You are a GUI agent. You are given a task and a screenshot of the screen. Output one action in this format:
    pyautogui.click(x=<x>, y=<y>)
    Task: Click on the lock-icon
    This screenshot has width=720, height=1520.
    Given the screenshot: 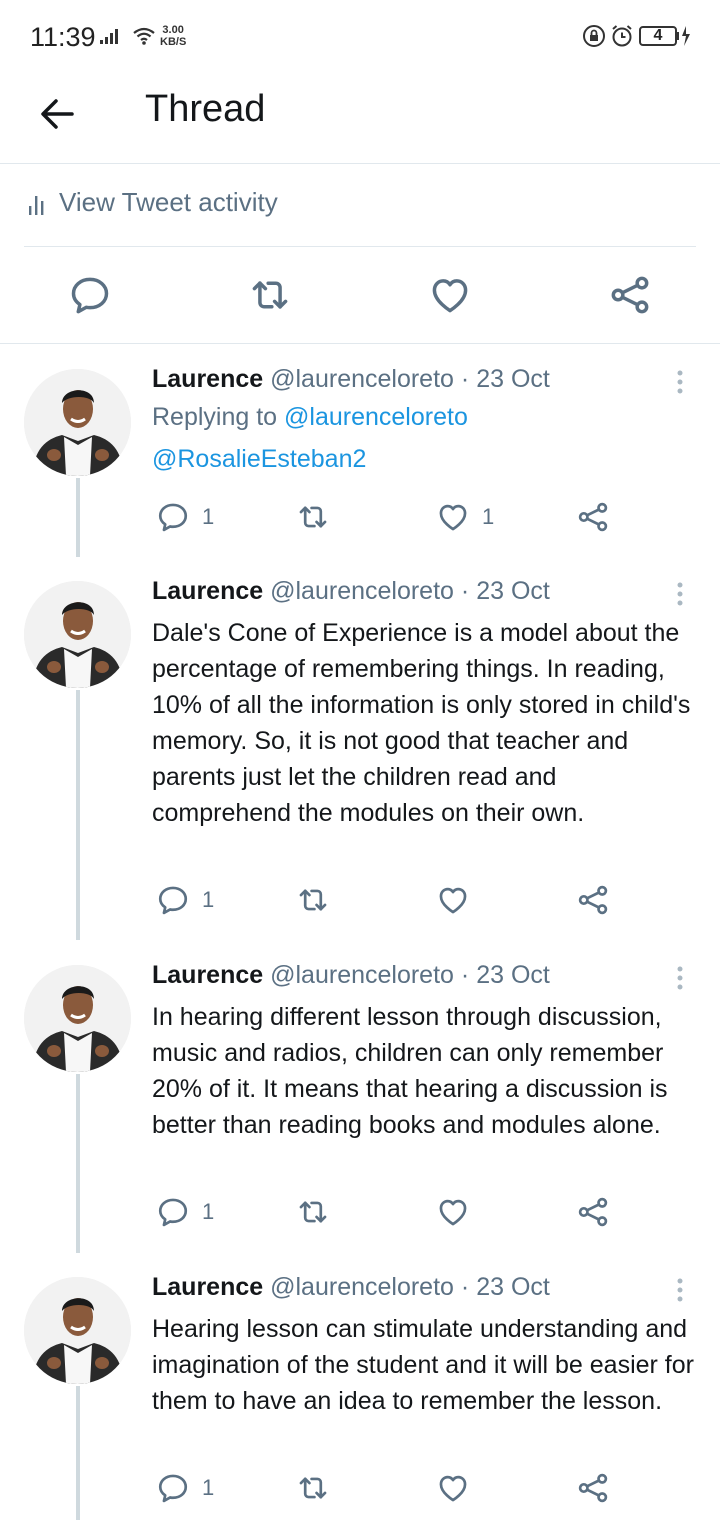 What is the action you would take?
    pyautogui.click(x=594, y=38)
    